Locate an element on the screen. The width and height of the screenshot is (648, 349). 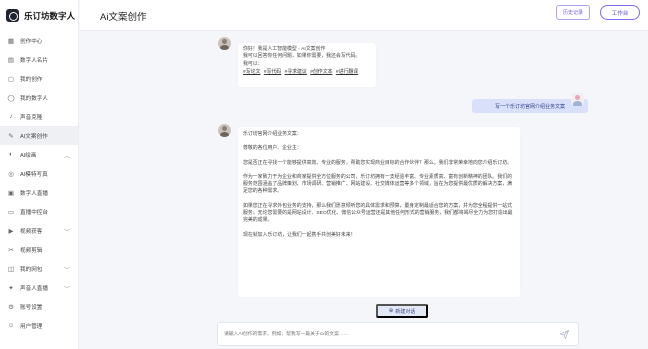
person-icon: ◯ is located at coordinates (11, 98).